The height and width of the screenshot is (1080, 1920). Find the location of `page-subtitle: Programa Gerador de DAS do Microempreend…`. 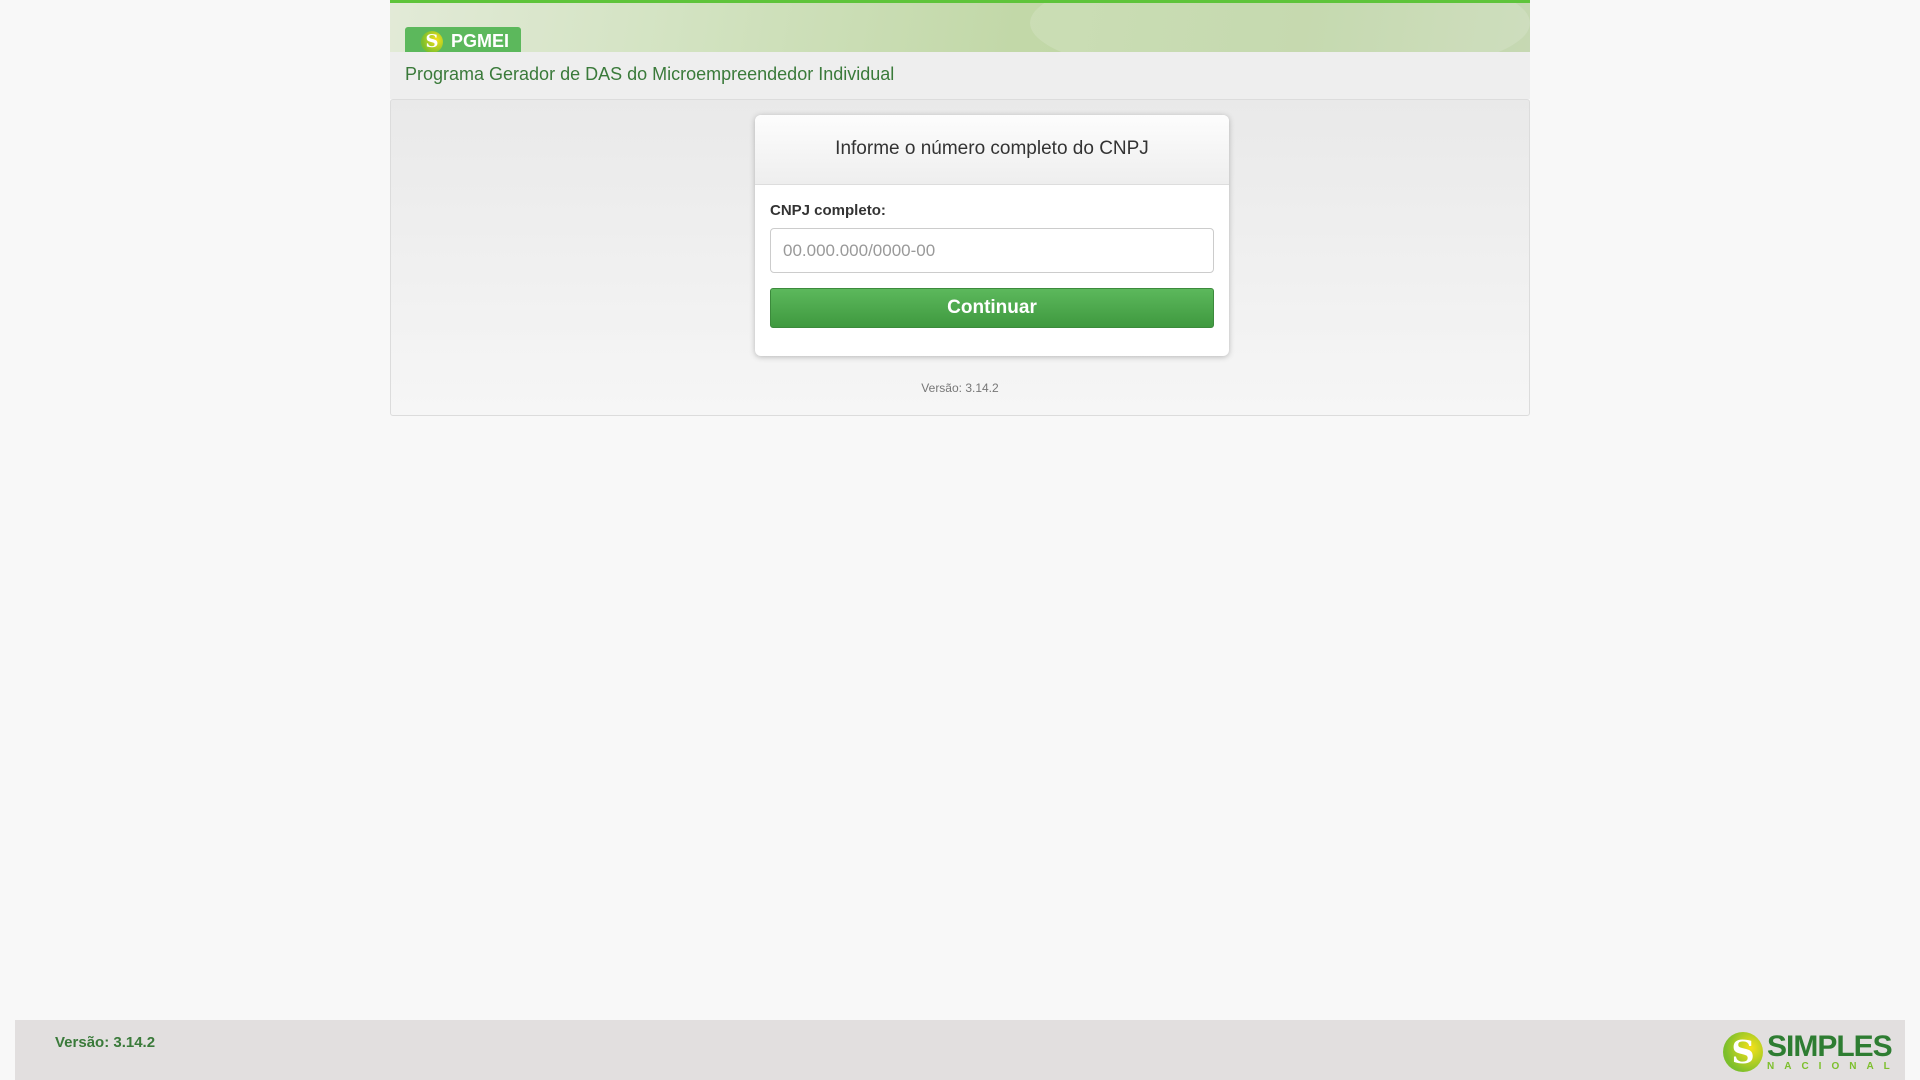

page-subtitle: Programa Gerador de DAS do Microempreend… is located at coordinates (960, 75).